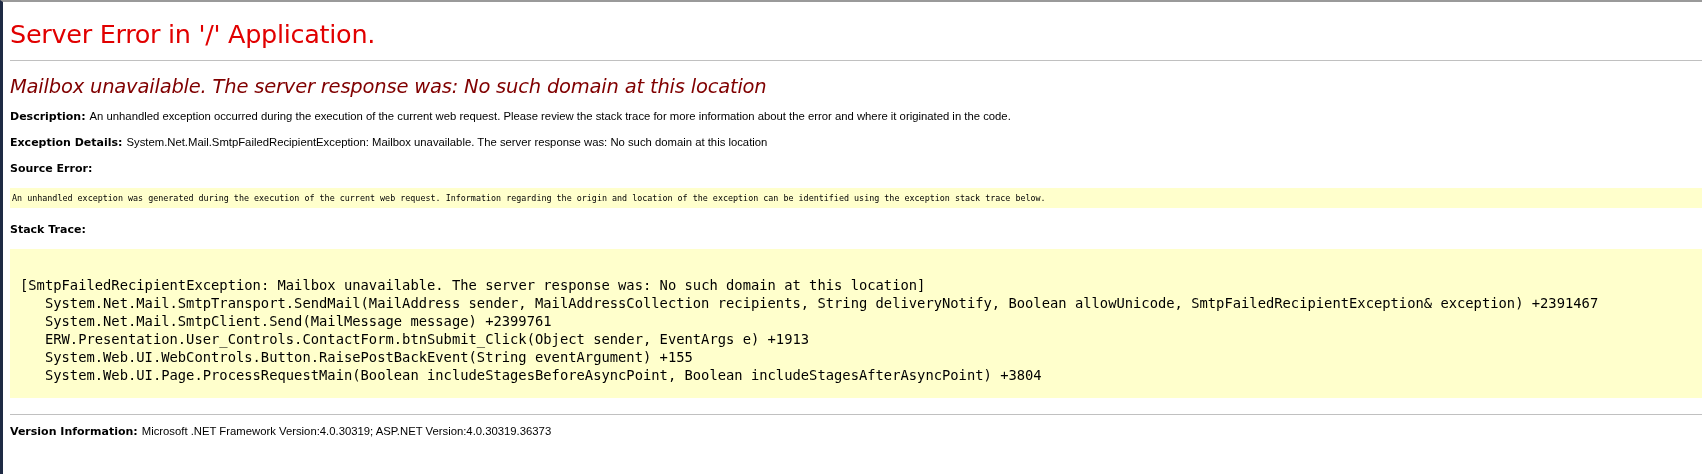  Describe the element at coordinates (473, 285) in the screenshot. I see `stack-trace-line: [SmtpFailedRecipientException: Mailbox unavailable. The server response was: No such domain at this location]` at that location.